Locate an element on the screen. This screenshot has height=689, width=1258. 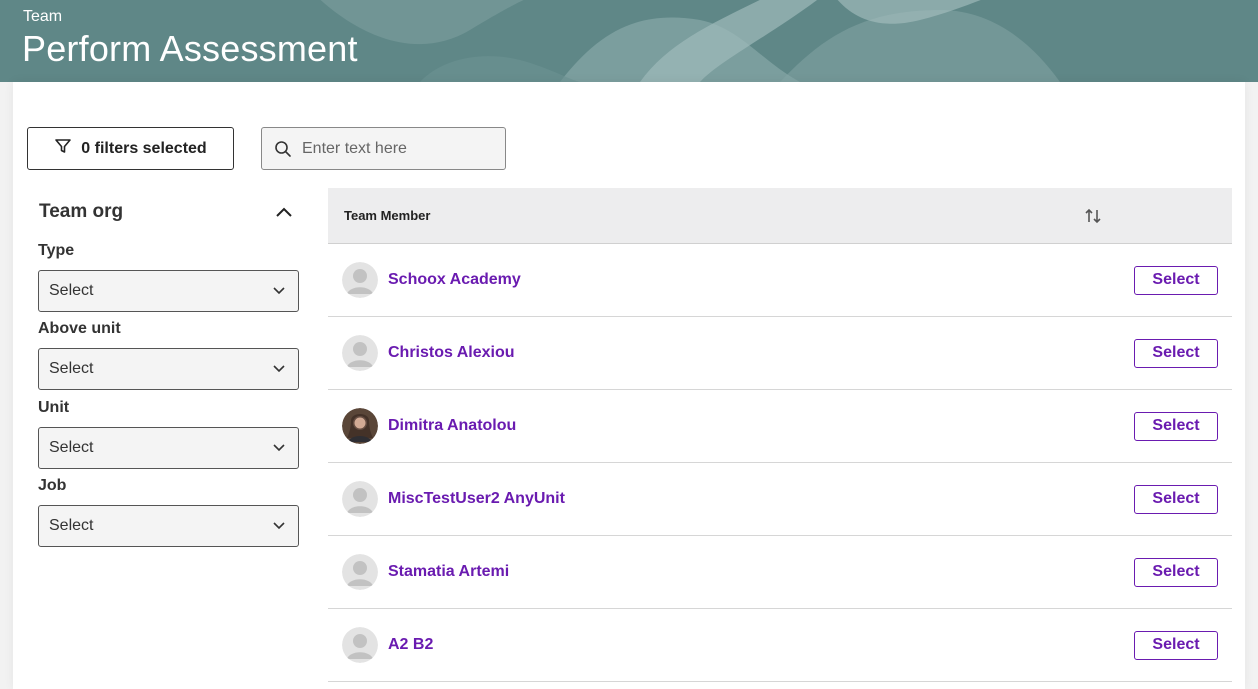
above-unit-filter-label: Above unit is located at coordinates (79, 328).